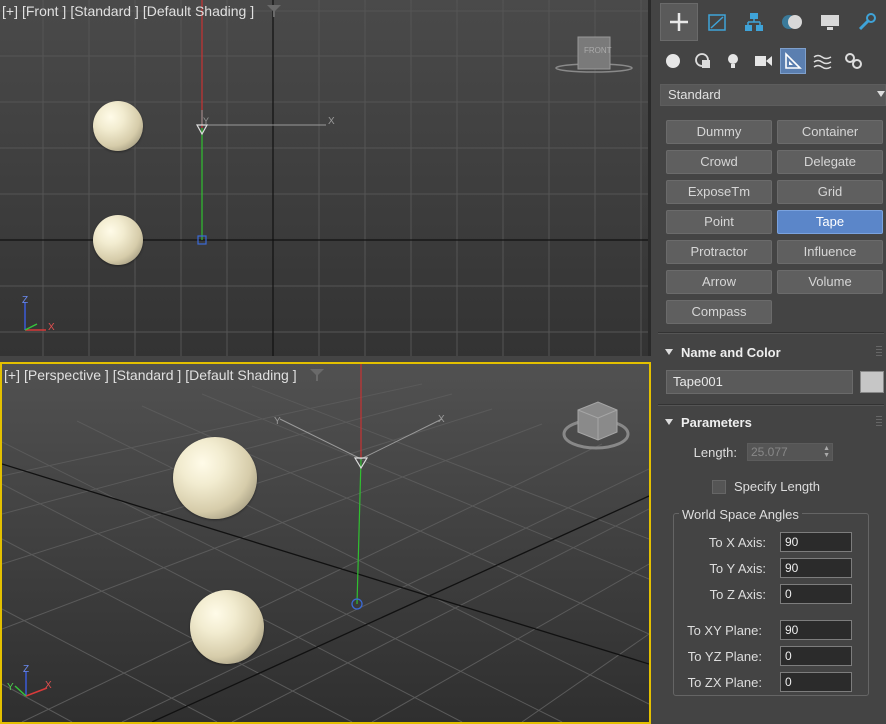 Image resolution: width=886 pixels, height=724 pixels. Describe the element at coordinates (669, 352) in the screenshot. I see `rollout-collapse-icon` at that location.